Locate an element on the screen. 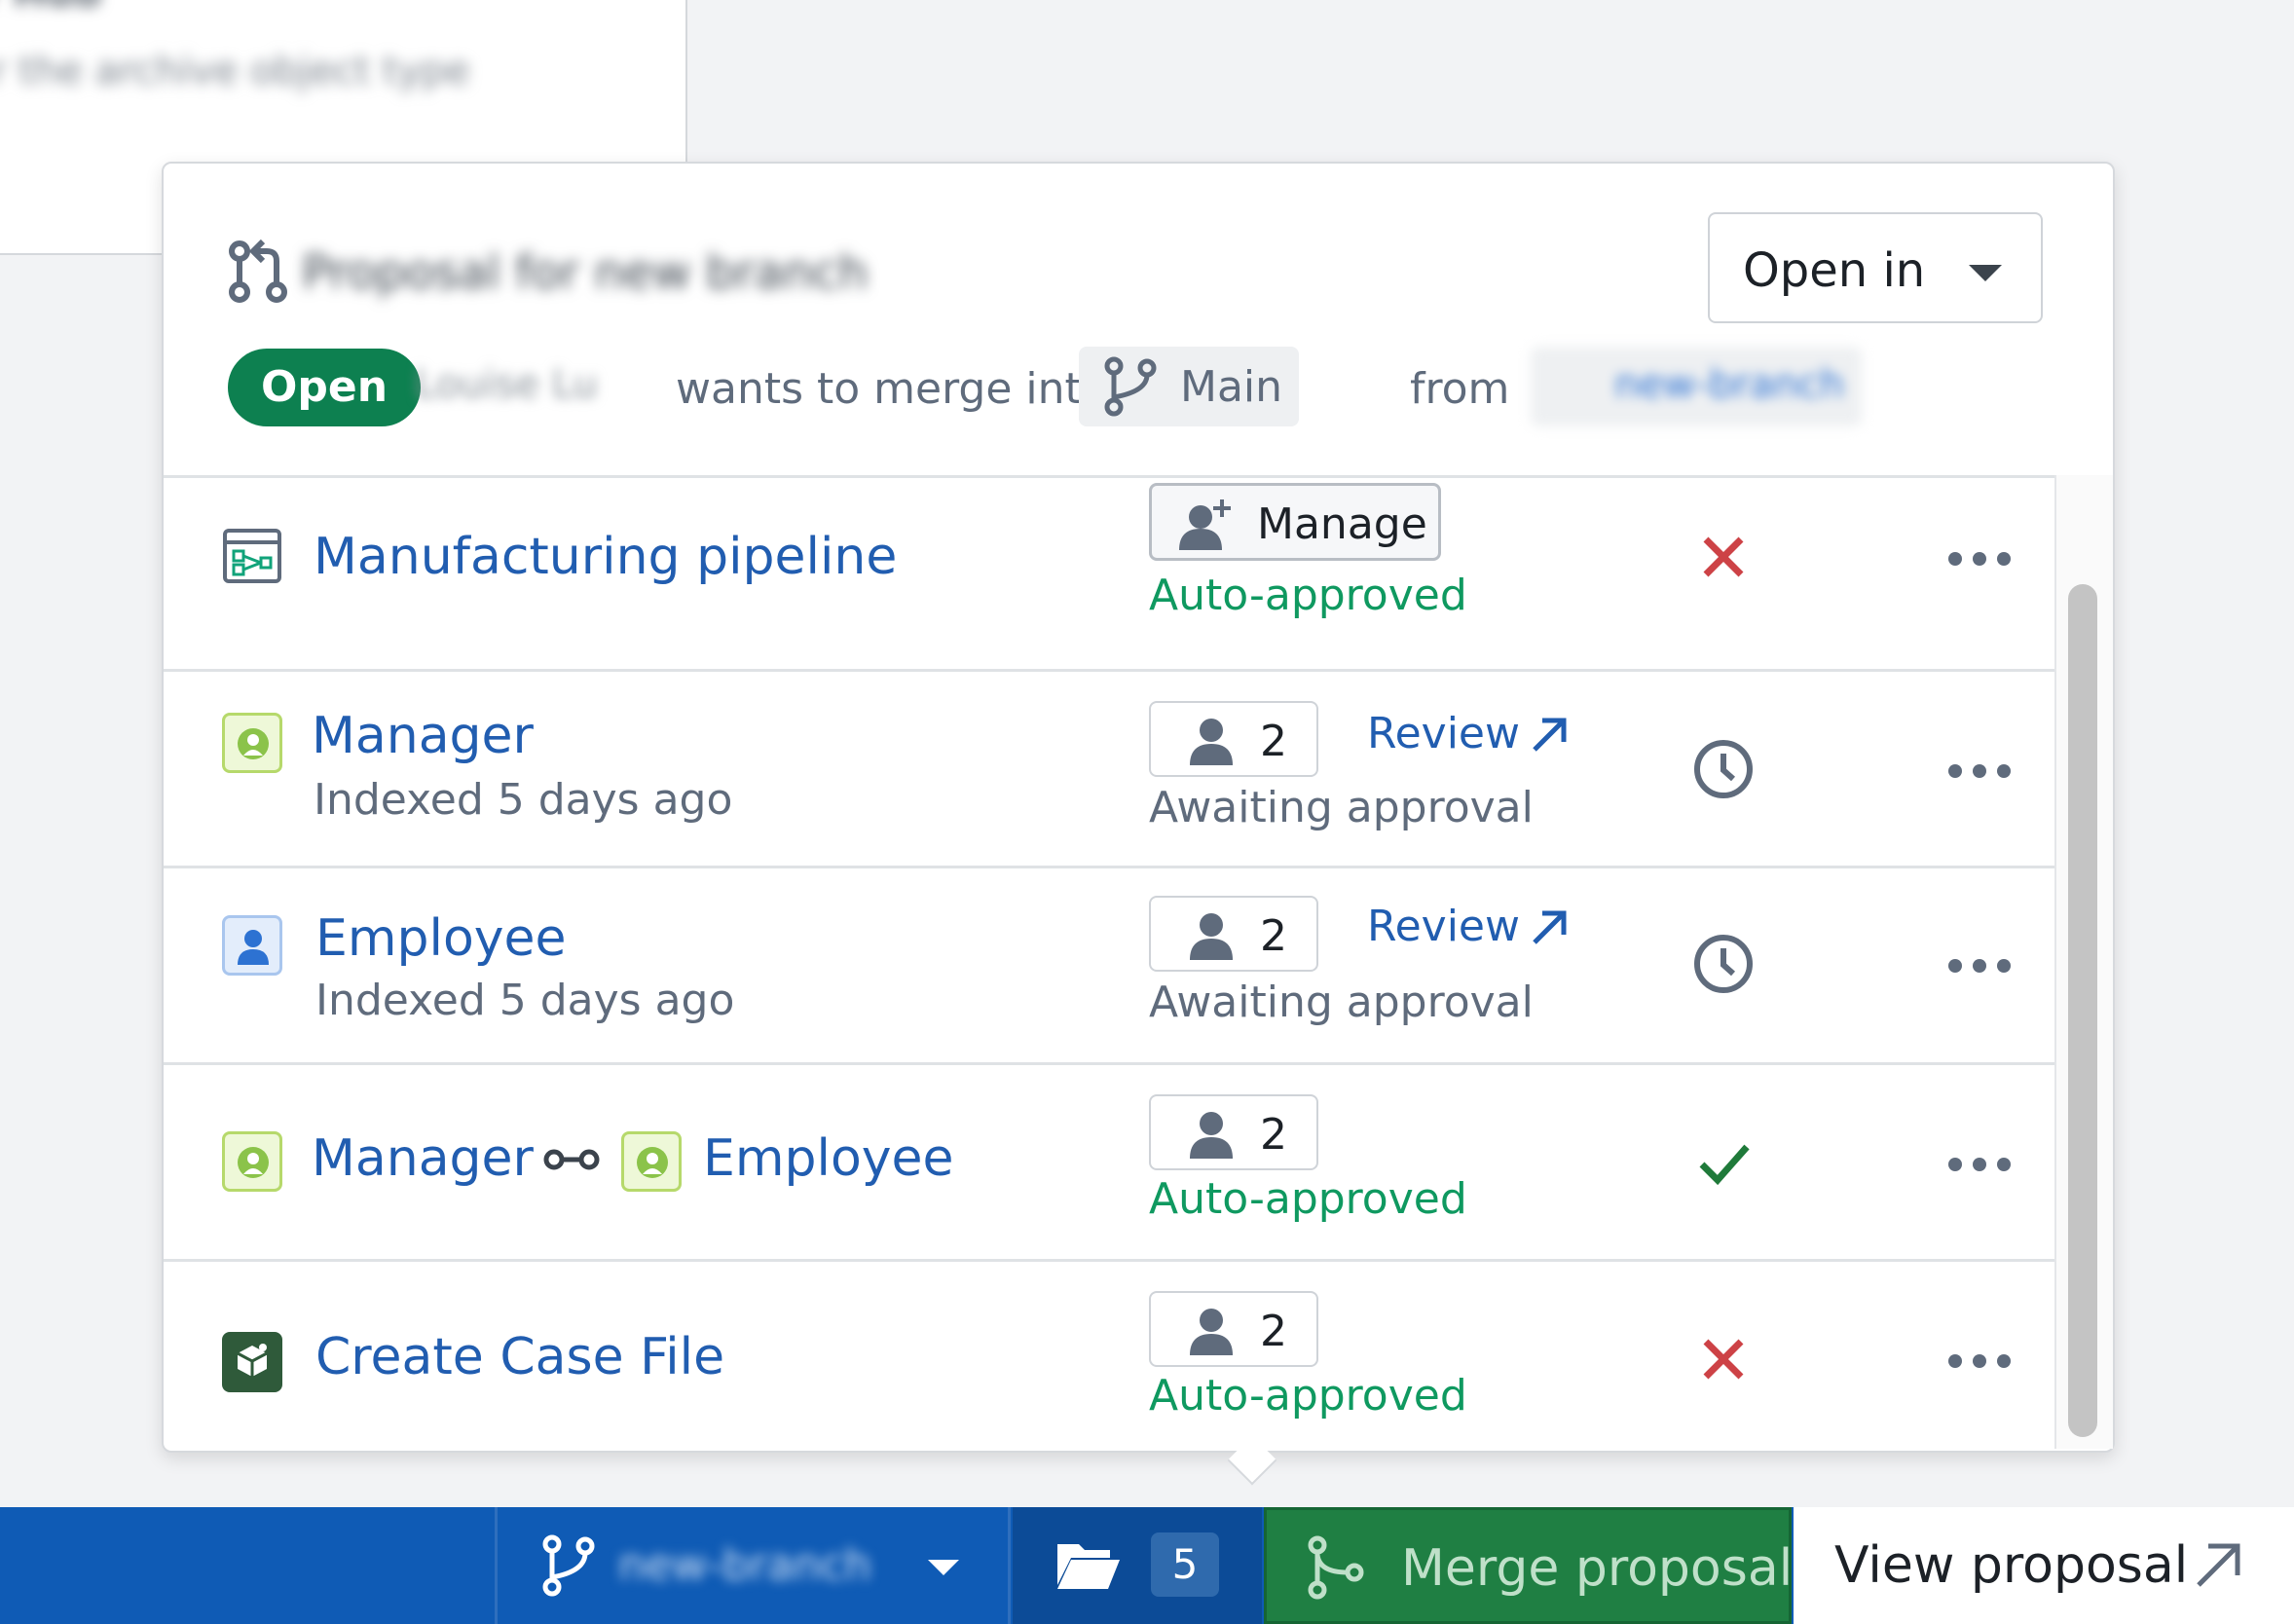 This screenshot has width=2294, height=1624. open-in-label: Open in is located at coordinates (1834, 270).